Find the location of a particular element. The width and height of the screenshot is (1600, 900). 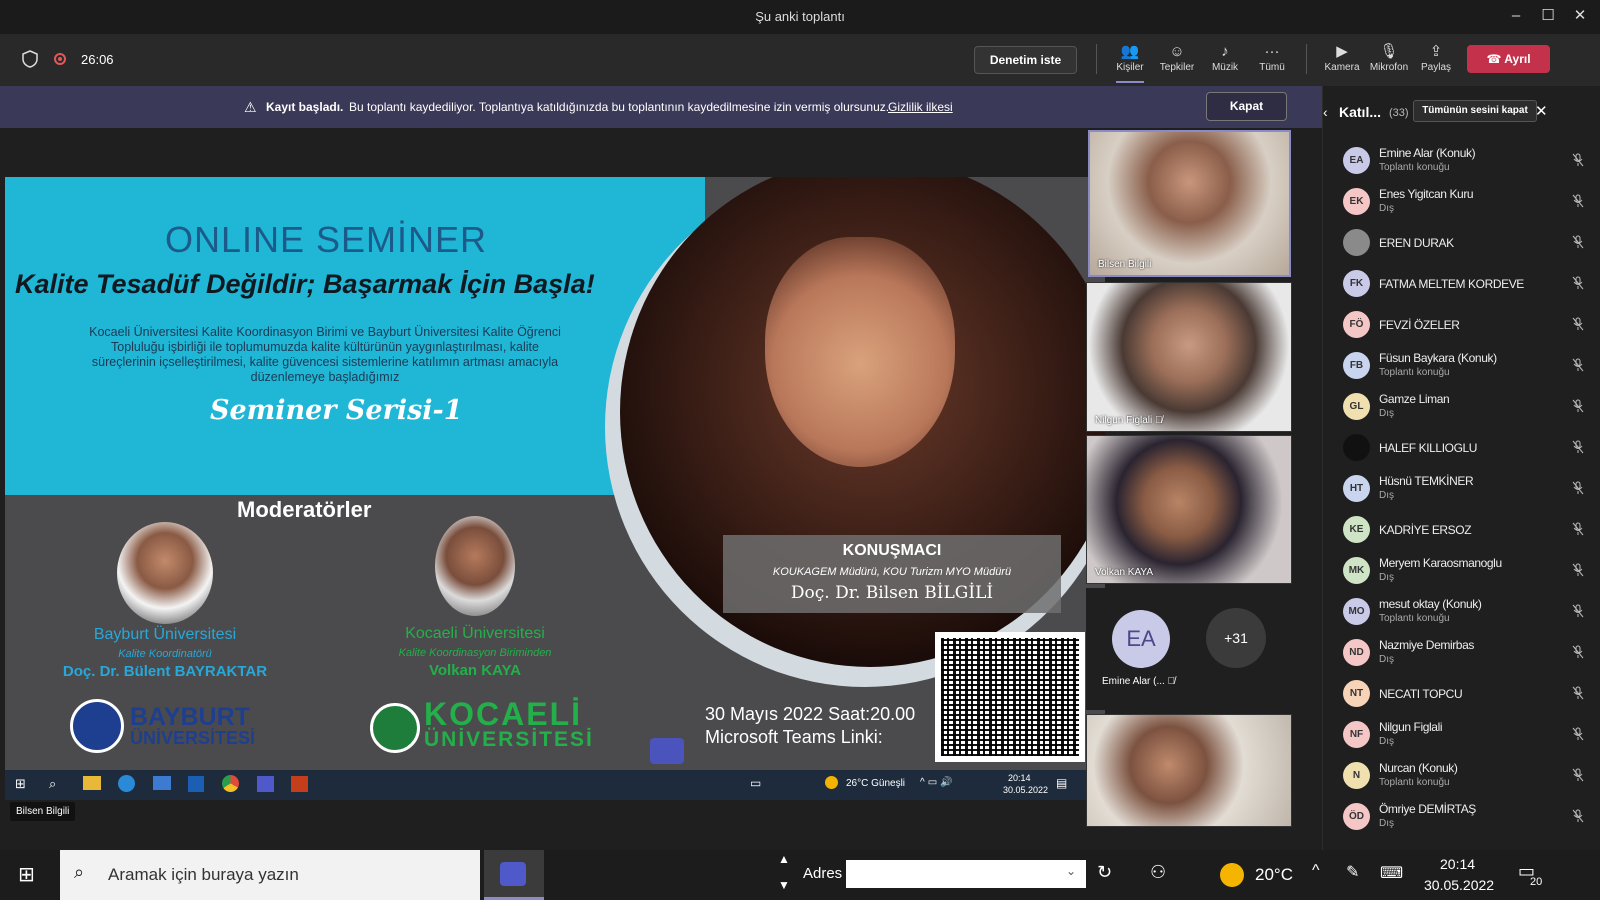

participant-row: MO mesut oktay (Konuk) Toplantı konuğu is located at coordinates (1461, 611).